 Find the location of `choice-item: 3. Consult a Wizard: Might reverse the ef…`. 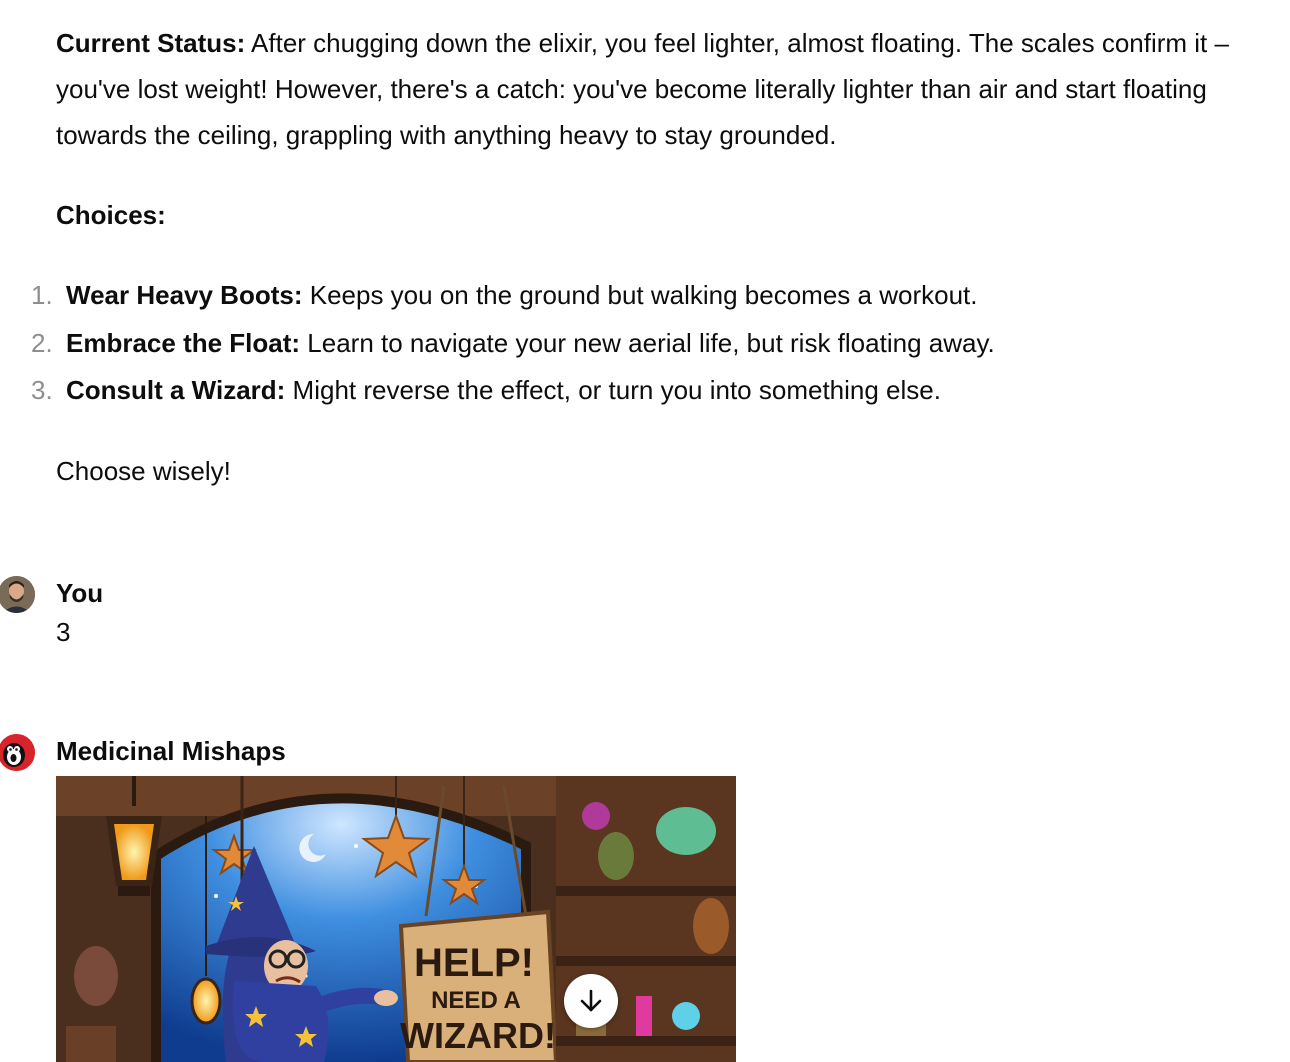

choice-item: 3. Consult a Wizard: Might reverse the ef… is located at coordinates (625, 391).